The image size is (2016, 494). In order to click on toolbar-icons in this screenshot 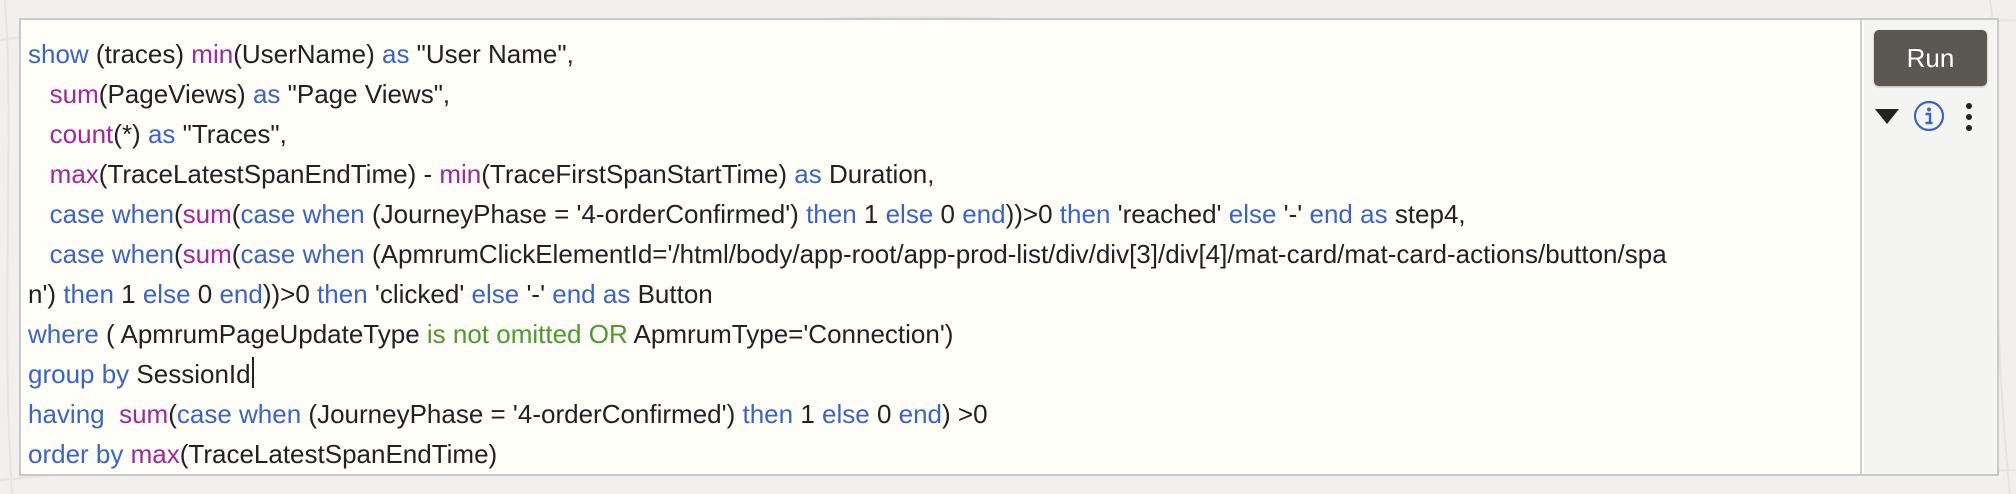, I will do `click(1933, 120)`.